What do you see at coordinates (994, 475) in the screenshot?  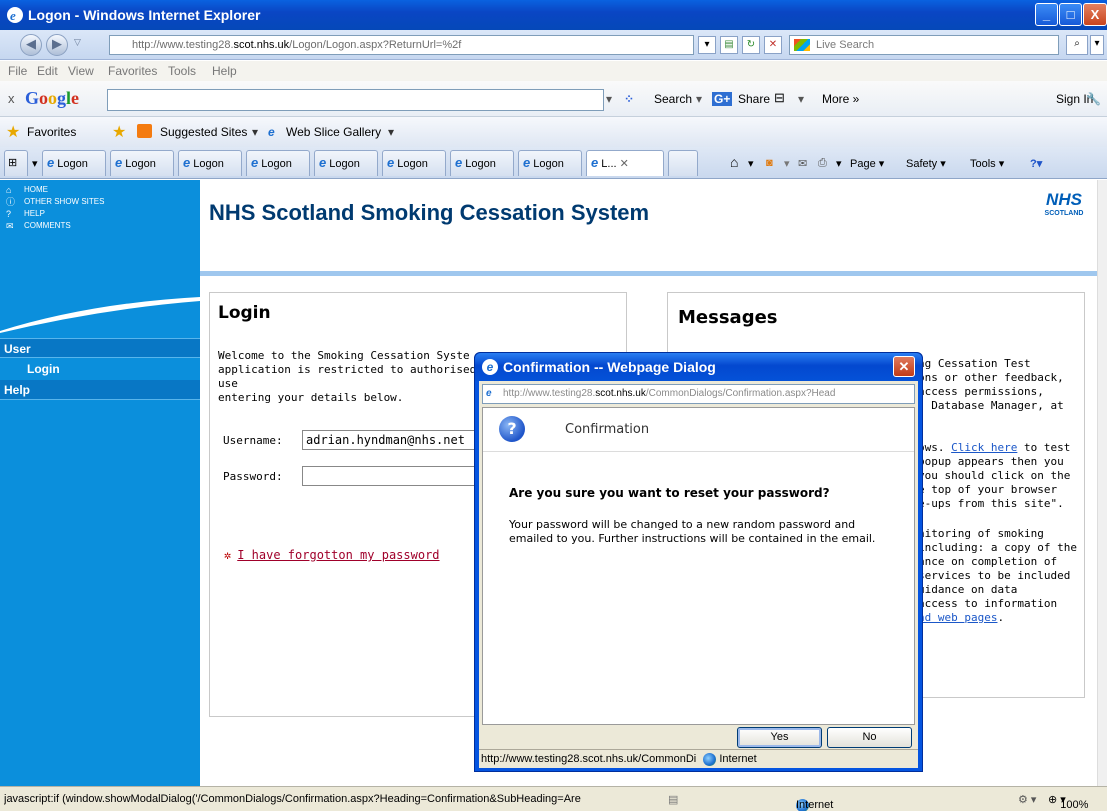 I see `message-line: you should click on the` at bounding box center [994, 475].